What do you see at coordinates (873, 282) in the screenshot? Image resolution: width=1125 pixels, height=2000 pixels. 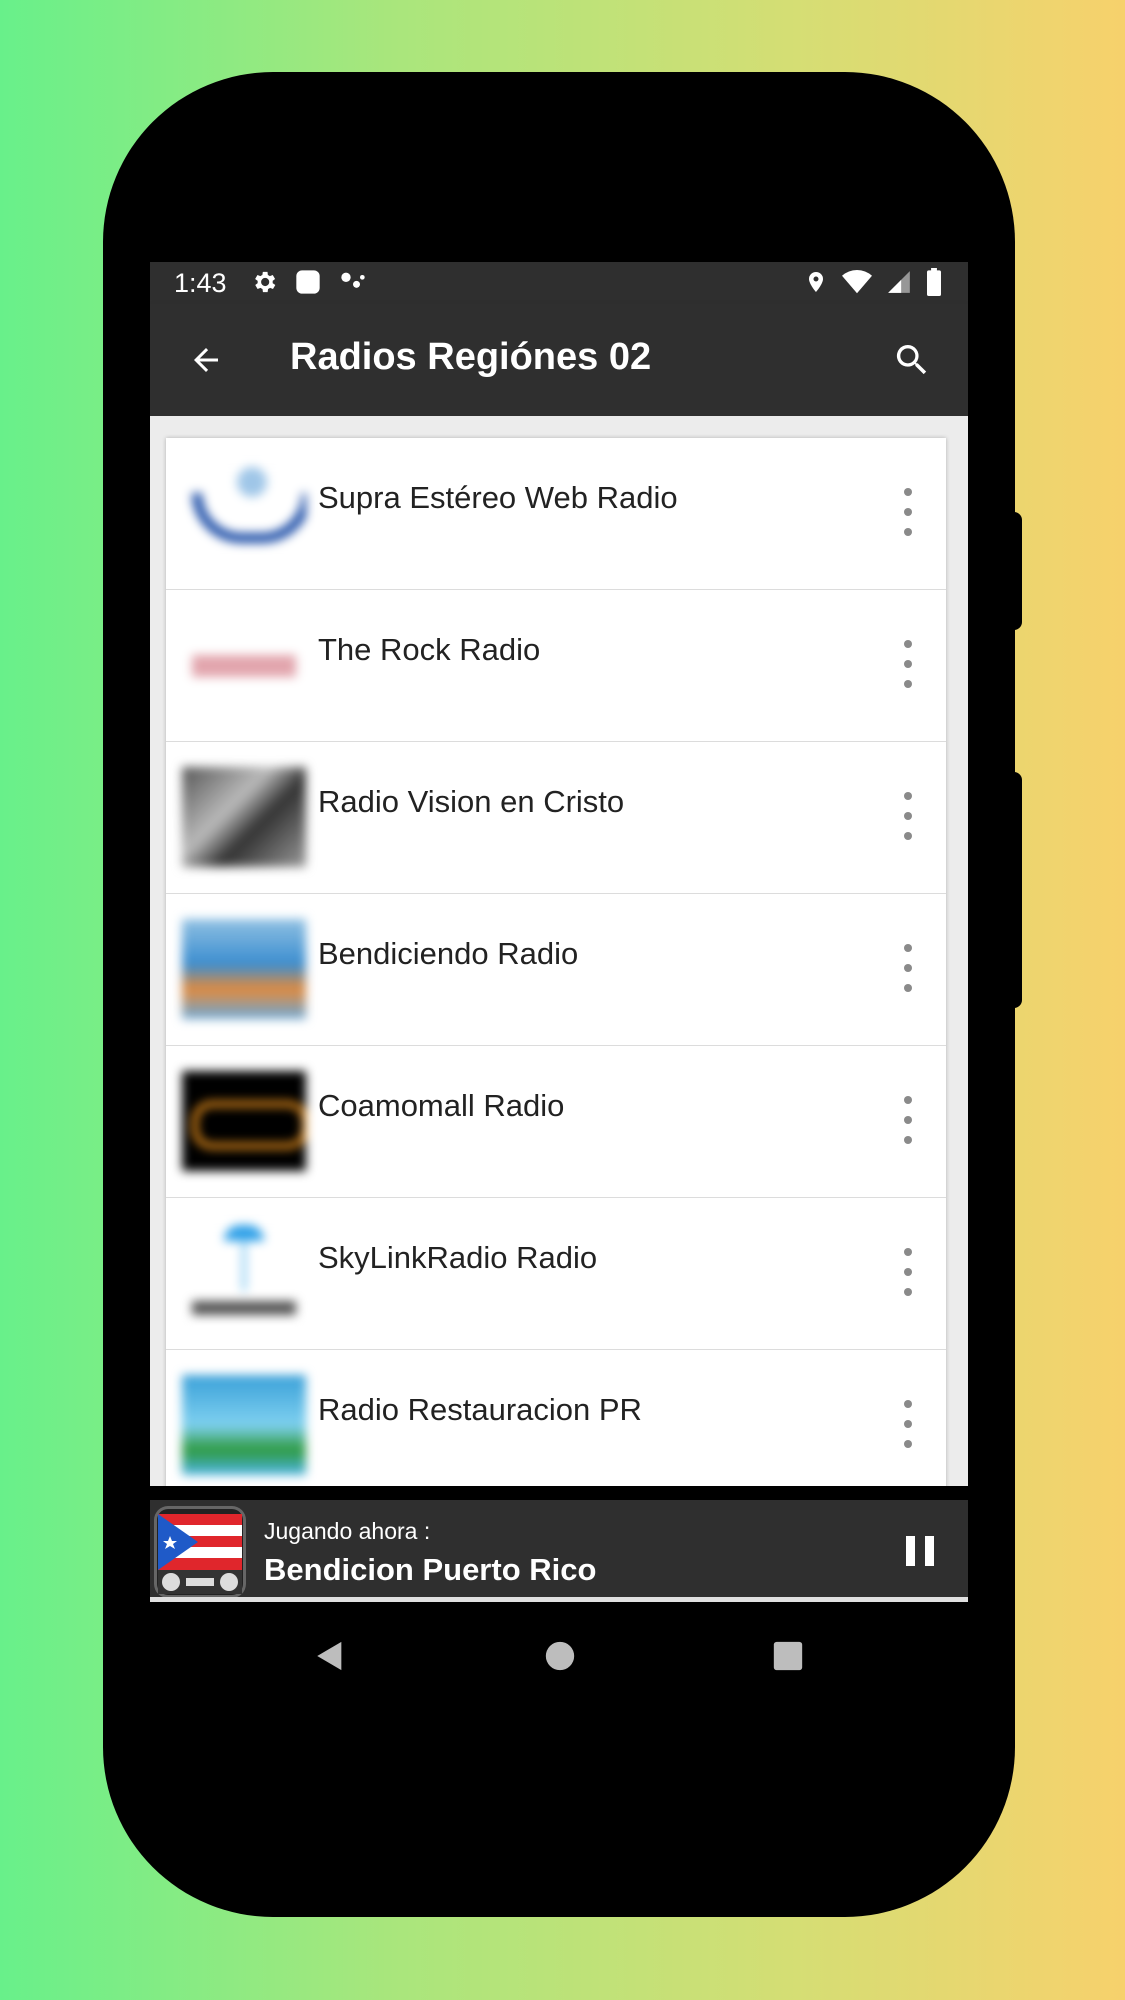 I see `status-system-icons` at bounding box center [873, 282].